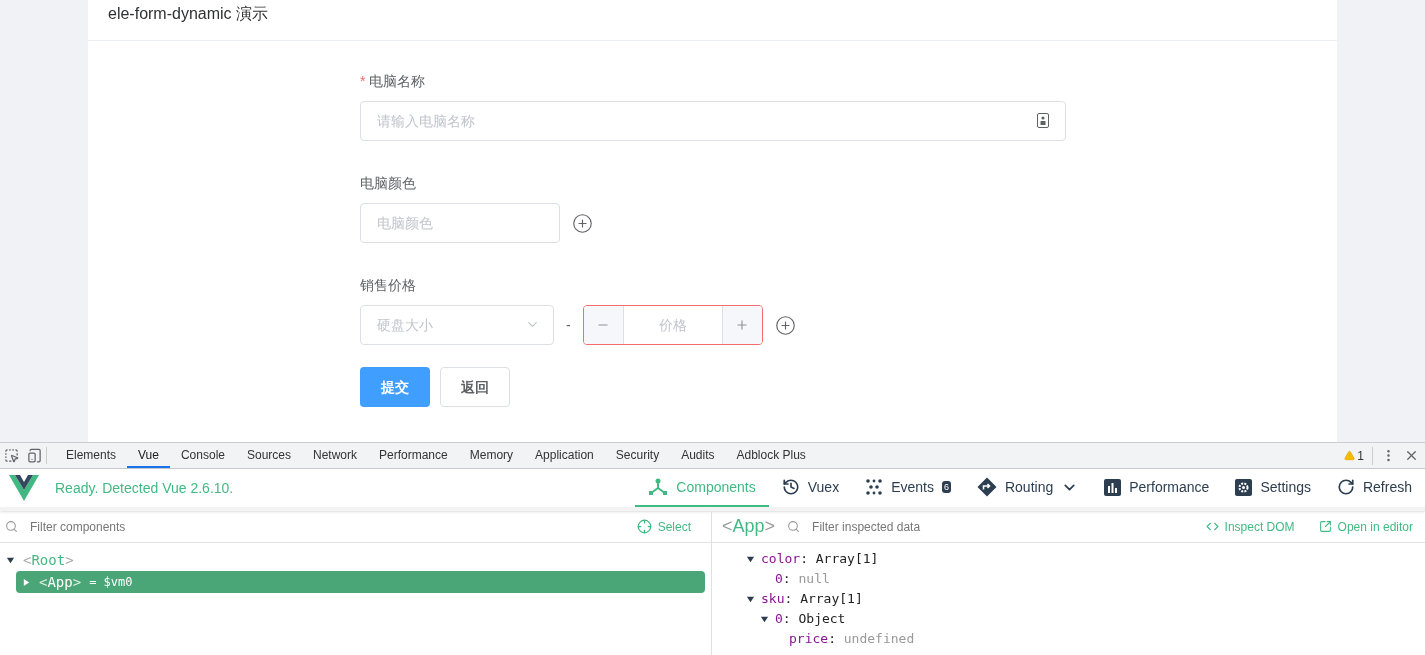  I want to click on data-entry: color: Array[1], so click(820, 559).